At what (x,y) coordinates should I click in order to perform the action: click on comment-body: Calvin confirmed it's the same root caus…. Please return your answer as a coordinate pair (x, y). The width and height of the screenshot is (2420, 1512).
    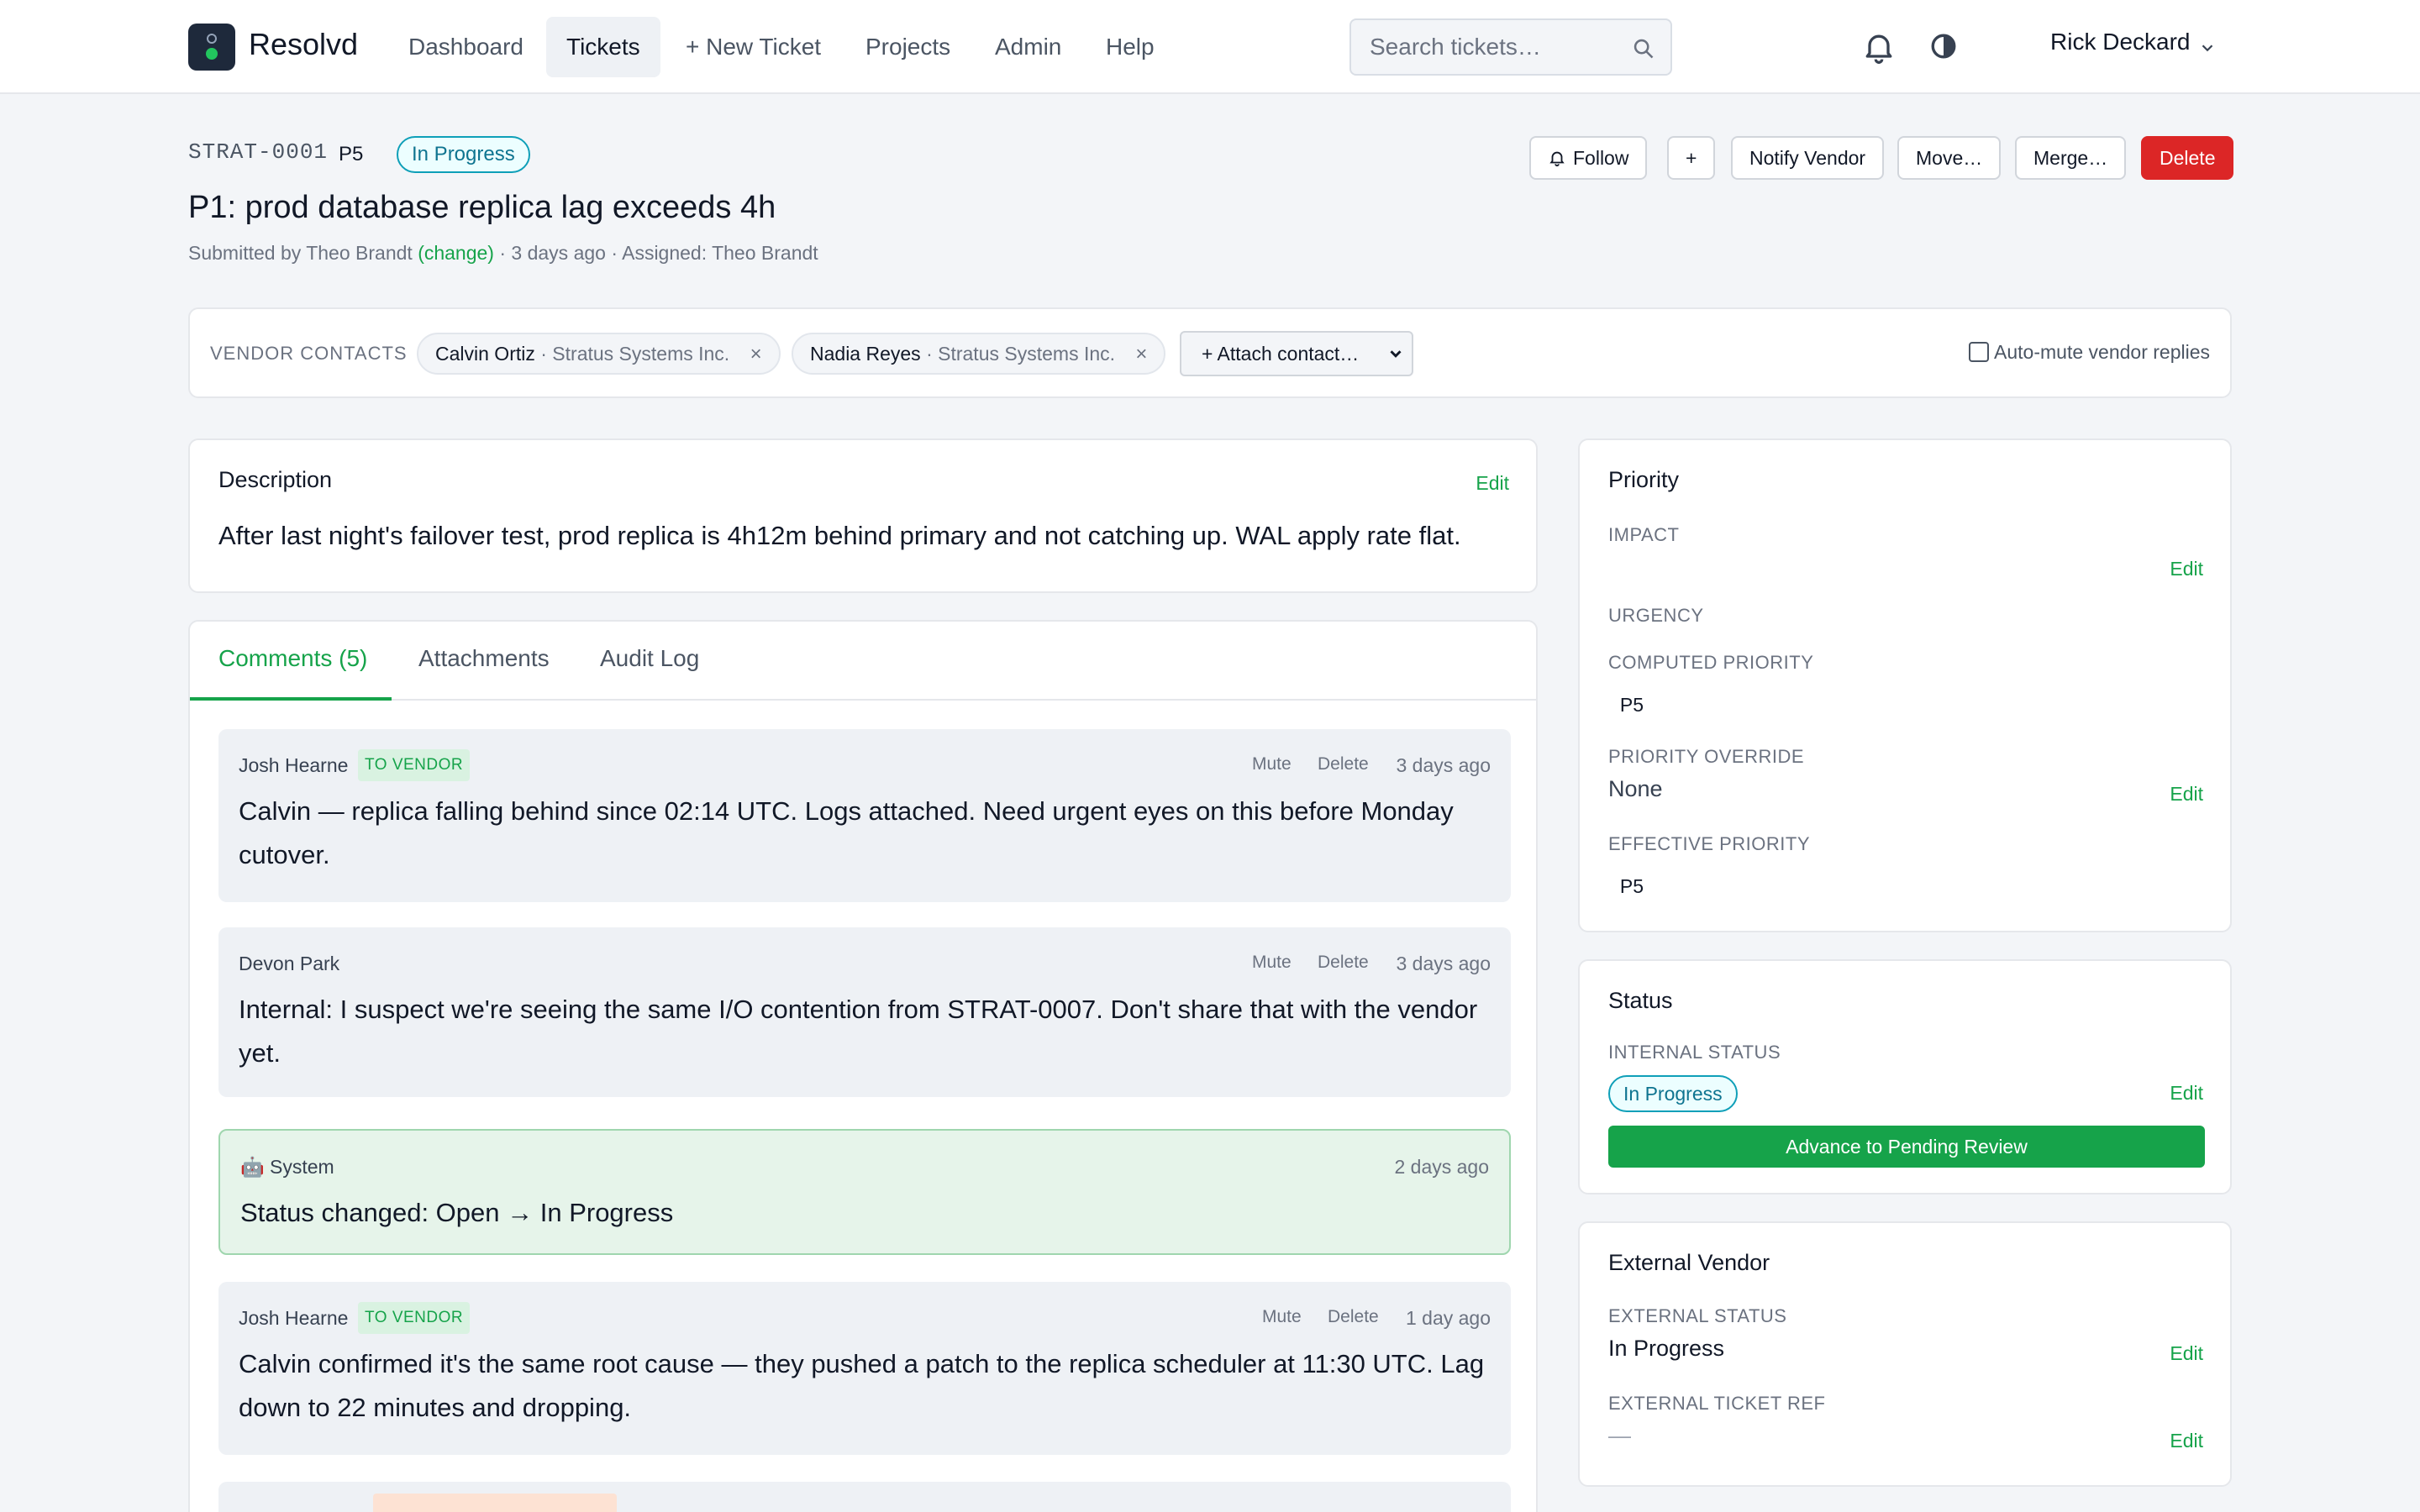
    Looking at the image, I should click on (862, 1385).